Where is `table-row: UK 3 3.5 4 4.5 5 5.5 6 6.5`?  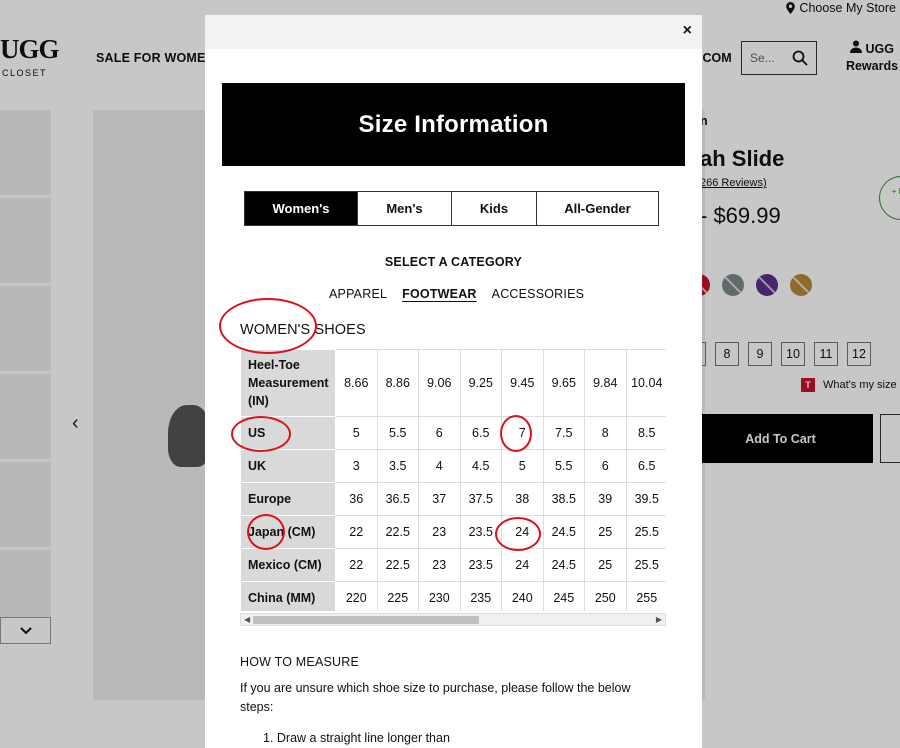
table-row: UK 3 3.5 4 4.5 5 5.5 6 6.5 is located at coordinates (453, 466).